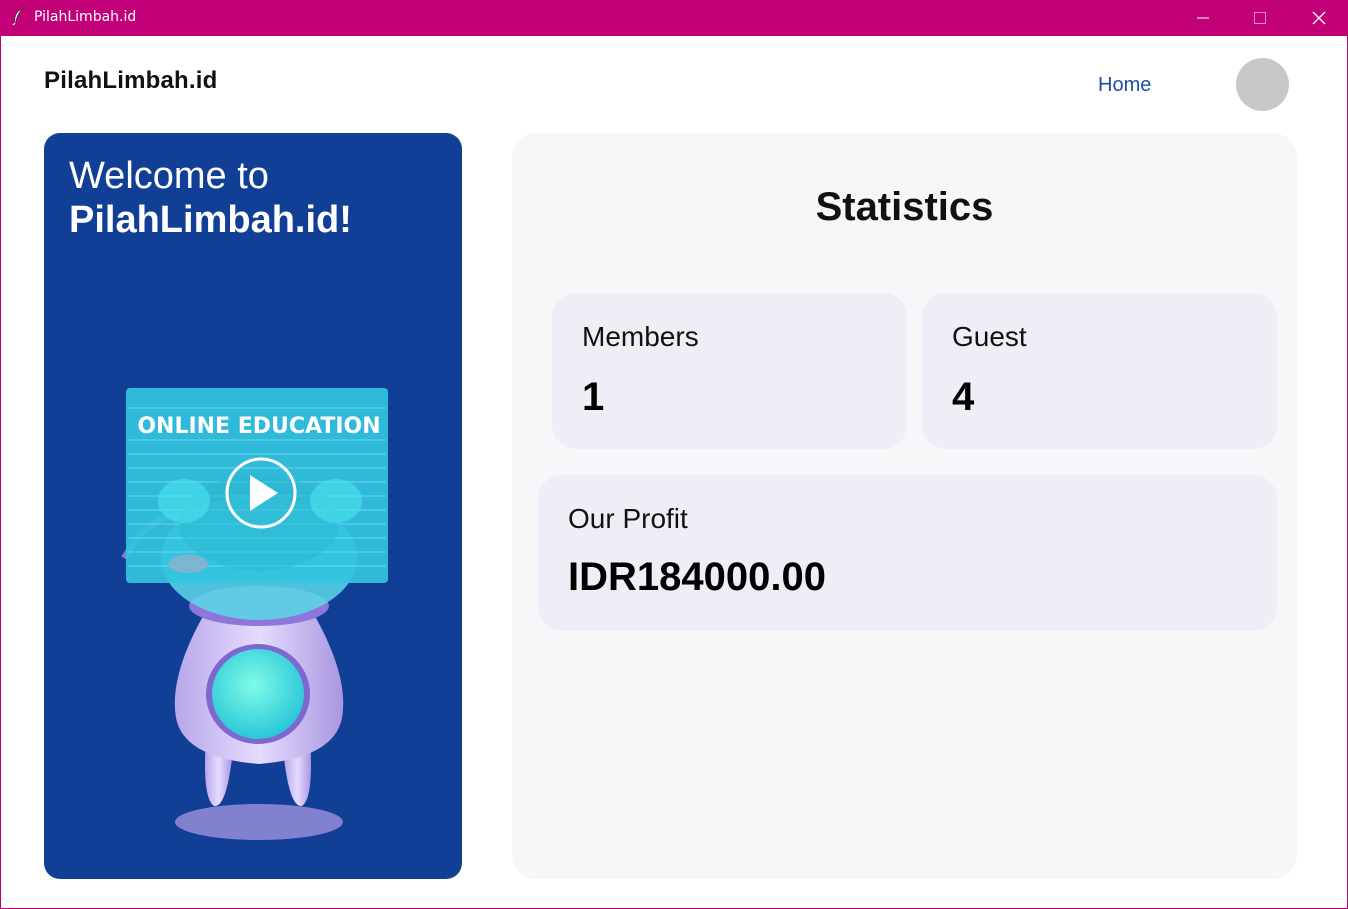 The width and height of the screenshot is (1348, 909). I want to click on statistics-title: Statistics, so click(904, 207).